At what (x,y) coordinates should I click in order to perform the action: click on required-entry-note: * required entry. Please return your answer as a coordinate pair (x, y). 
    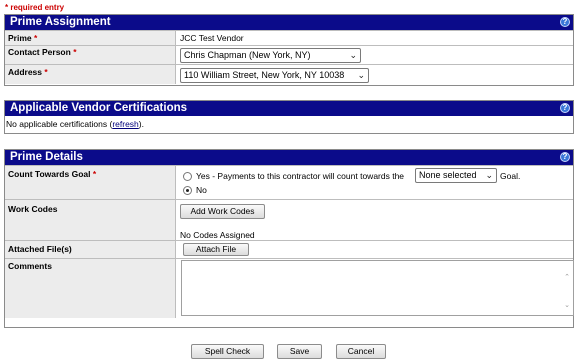
    Looking at the image, I should click on (35, 7).